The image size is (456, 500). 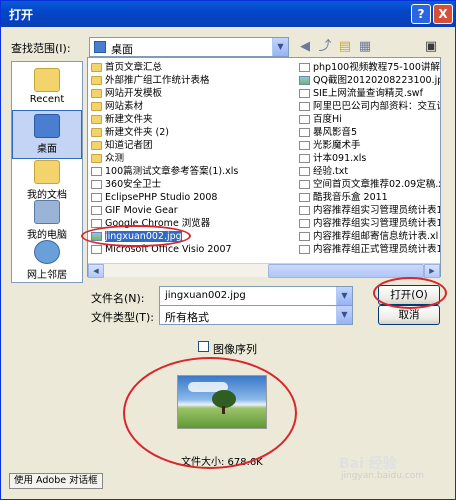 What do you see at coordinates (192, 106) in the screenshot?
I see `list-item: 网站素材` at bounding box center [192, 106].